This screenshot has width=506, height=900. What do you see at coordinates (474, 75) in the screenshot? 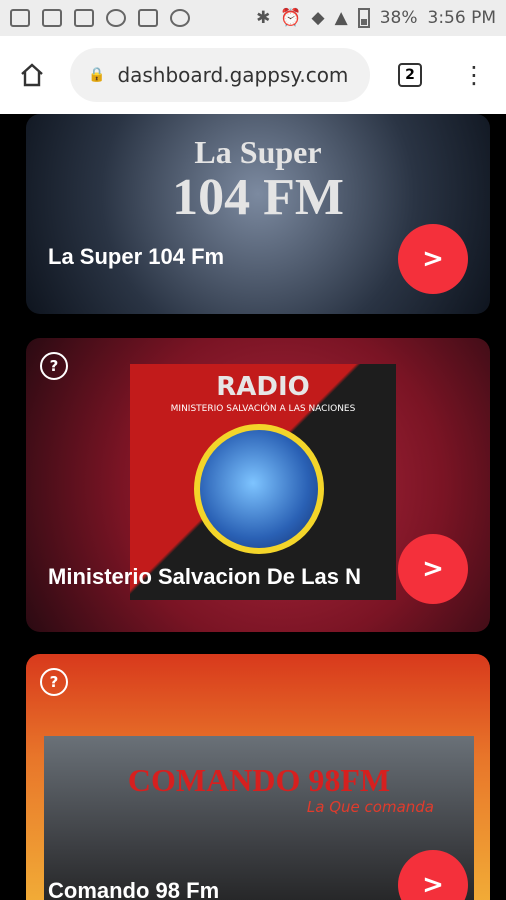
I see `overflow-menu-icon: ⋮` at bounding box center [474, 75].